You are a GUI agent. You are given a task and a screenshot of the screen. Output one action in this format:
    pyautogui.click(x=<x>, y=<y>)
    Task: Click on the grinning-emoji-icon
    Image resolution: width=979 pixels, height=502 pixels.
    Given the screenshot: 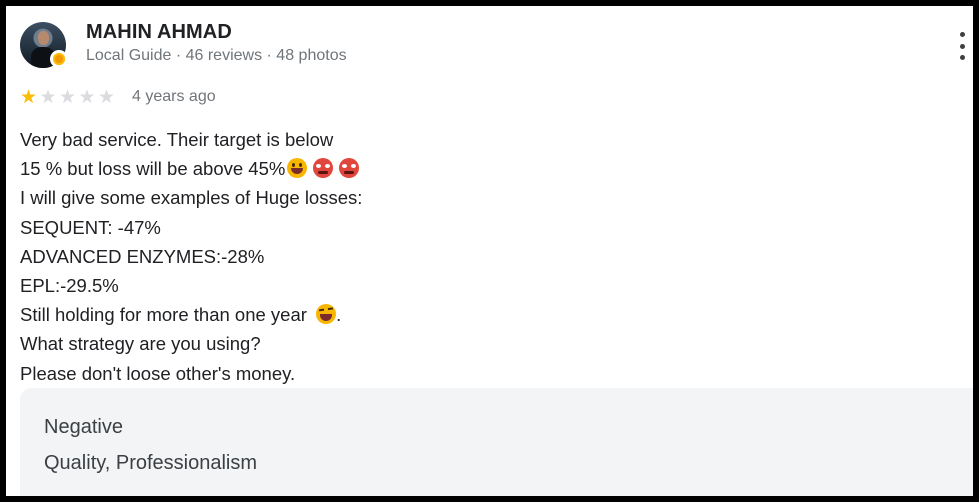 What is the action you would take?
    pyautogui.click(x=297, y=168)
    